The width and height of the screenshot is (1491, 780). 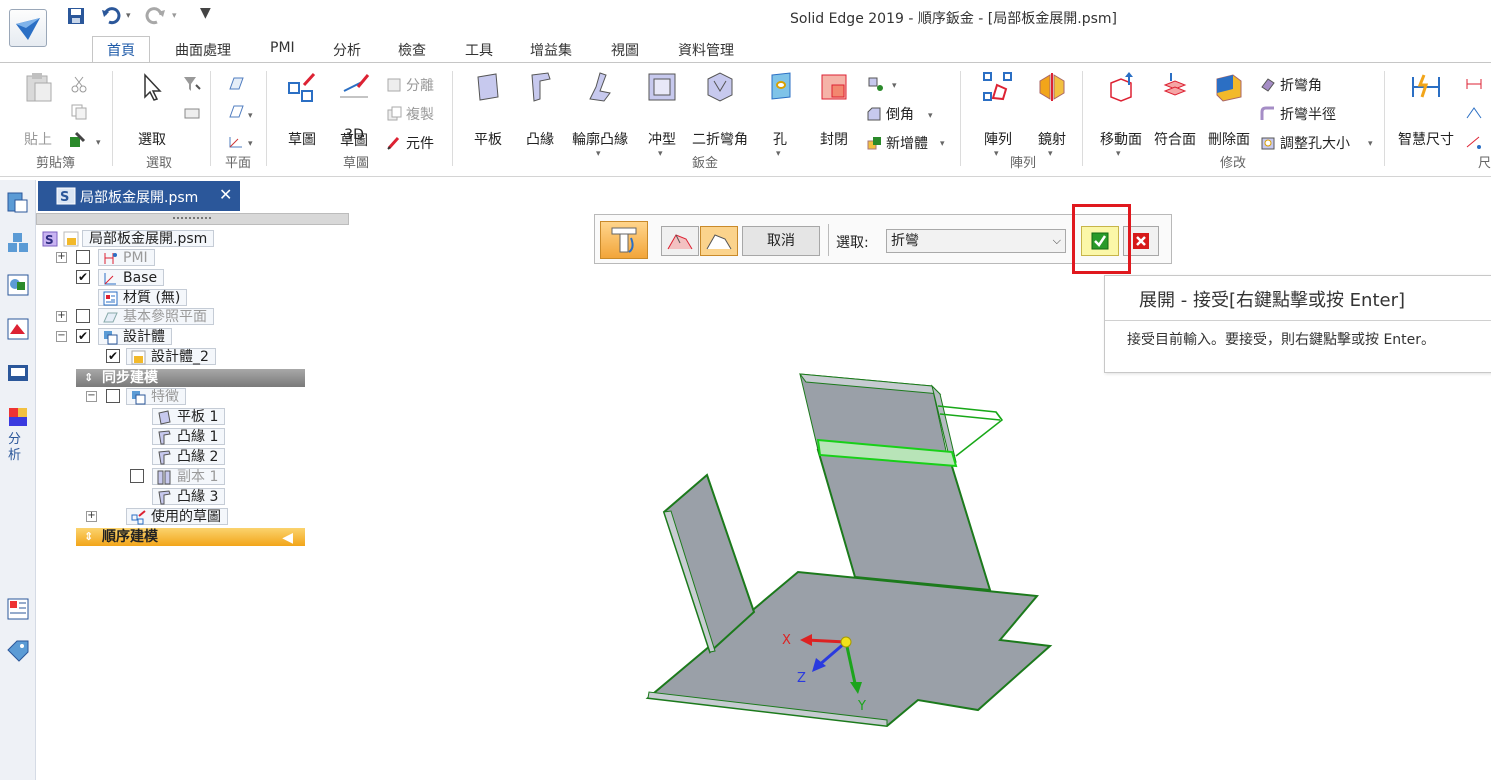 What do you see at coordinates (719, 241) in the screenshot?
I see `select-bend-all-button` at bounding box center [719, 241].